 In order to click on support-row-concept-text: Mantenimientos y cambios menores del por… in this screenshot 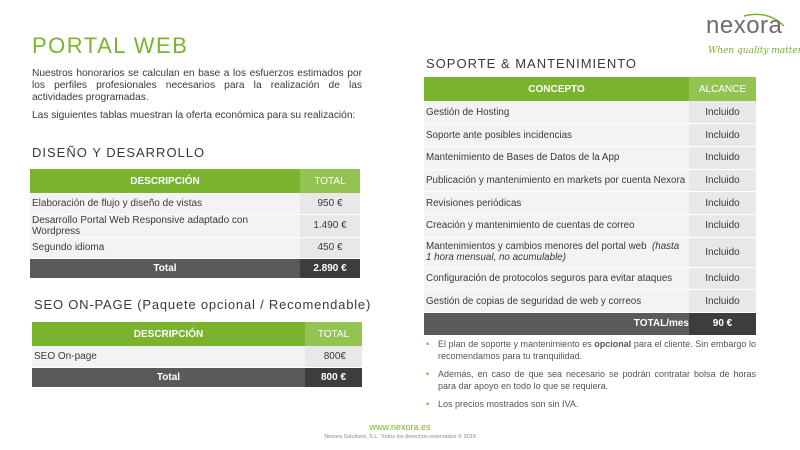, I will do `click(536, 247)`.